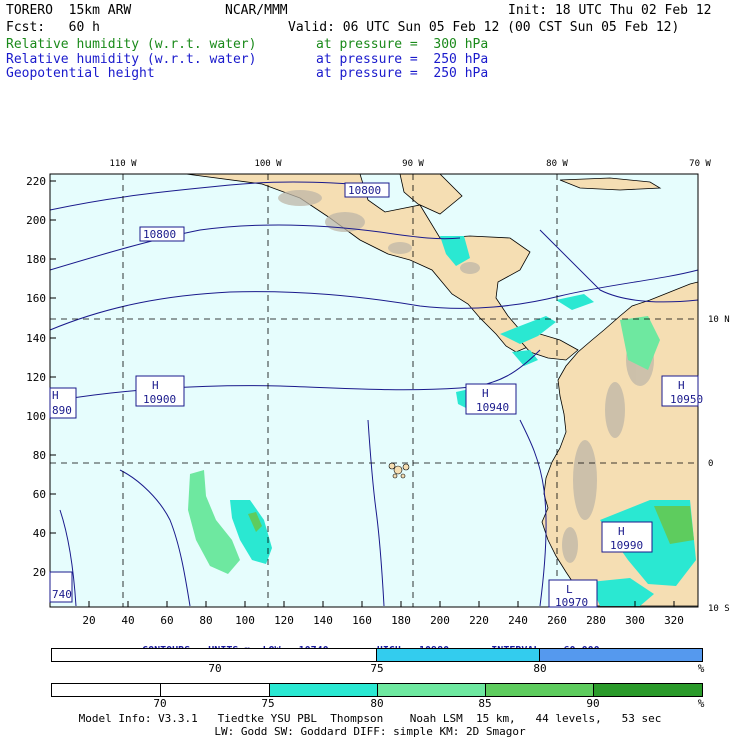 The width and height of the screenshot is (740, 740). I want to click on high-marker-2: H, so click(485, 393).